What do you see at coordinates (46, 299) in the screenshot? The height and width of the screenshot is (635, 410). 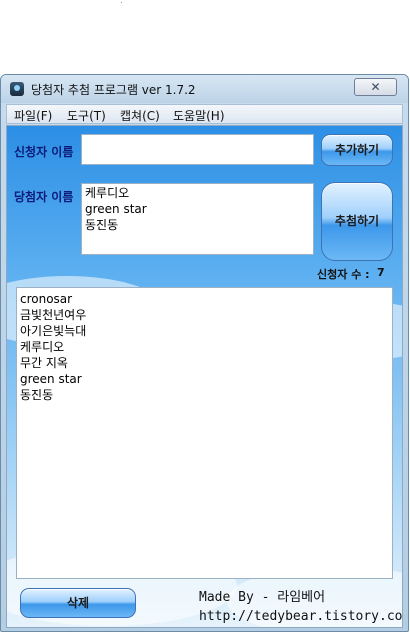 I see `list-item: cronosar` at bounding box center [46, 299].